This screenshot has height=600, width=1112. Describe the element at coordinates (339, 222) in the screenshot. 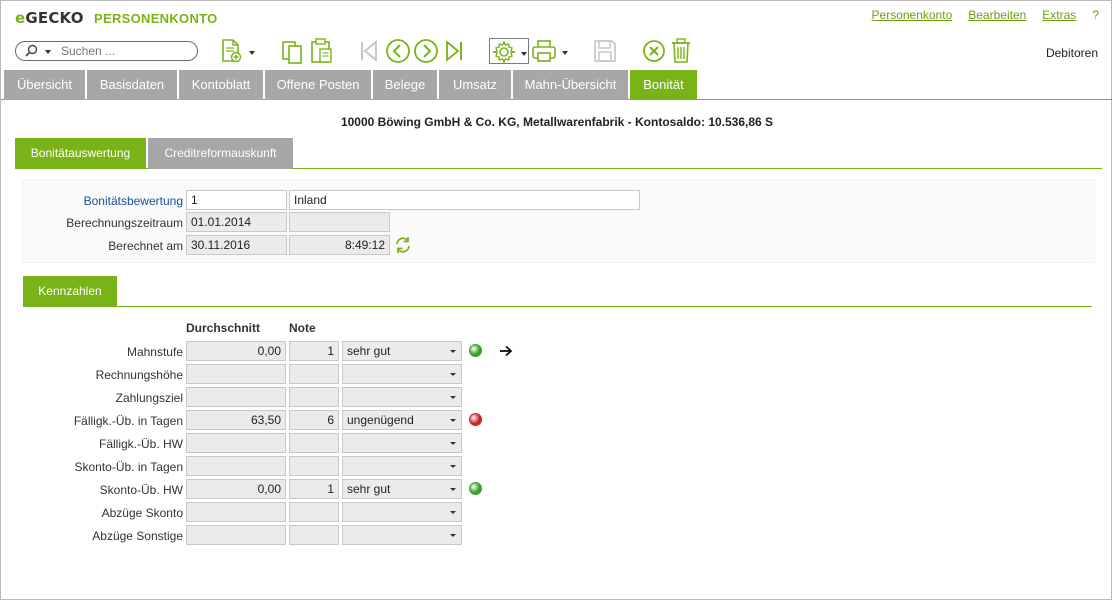

I see `zeitraum-to-field` at that location.